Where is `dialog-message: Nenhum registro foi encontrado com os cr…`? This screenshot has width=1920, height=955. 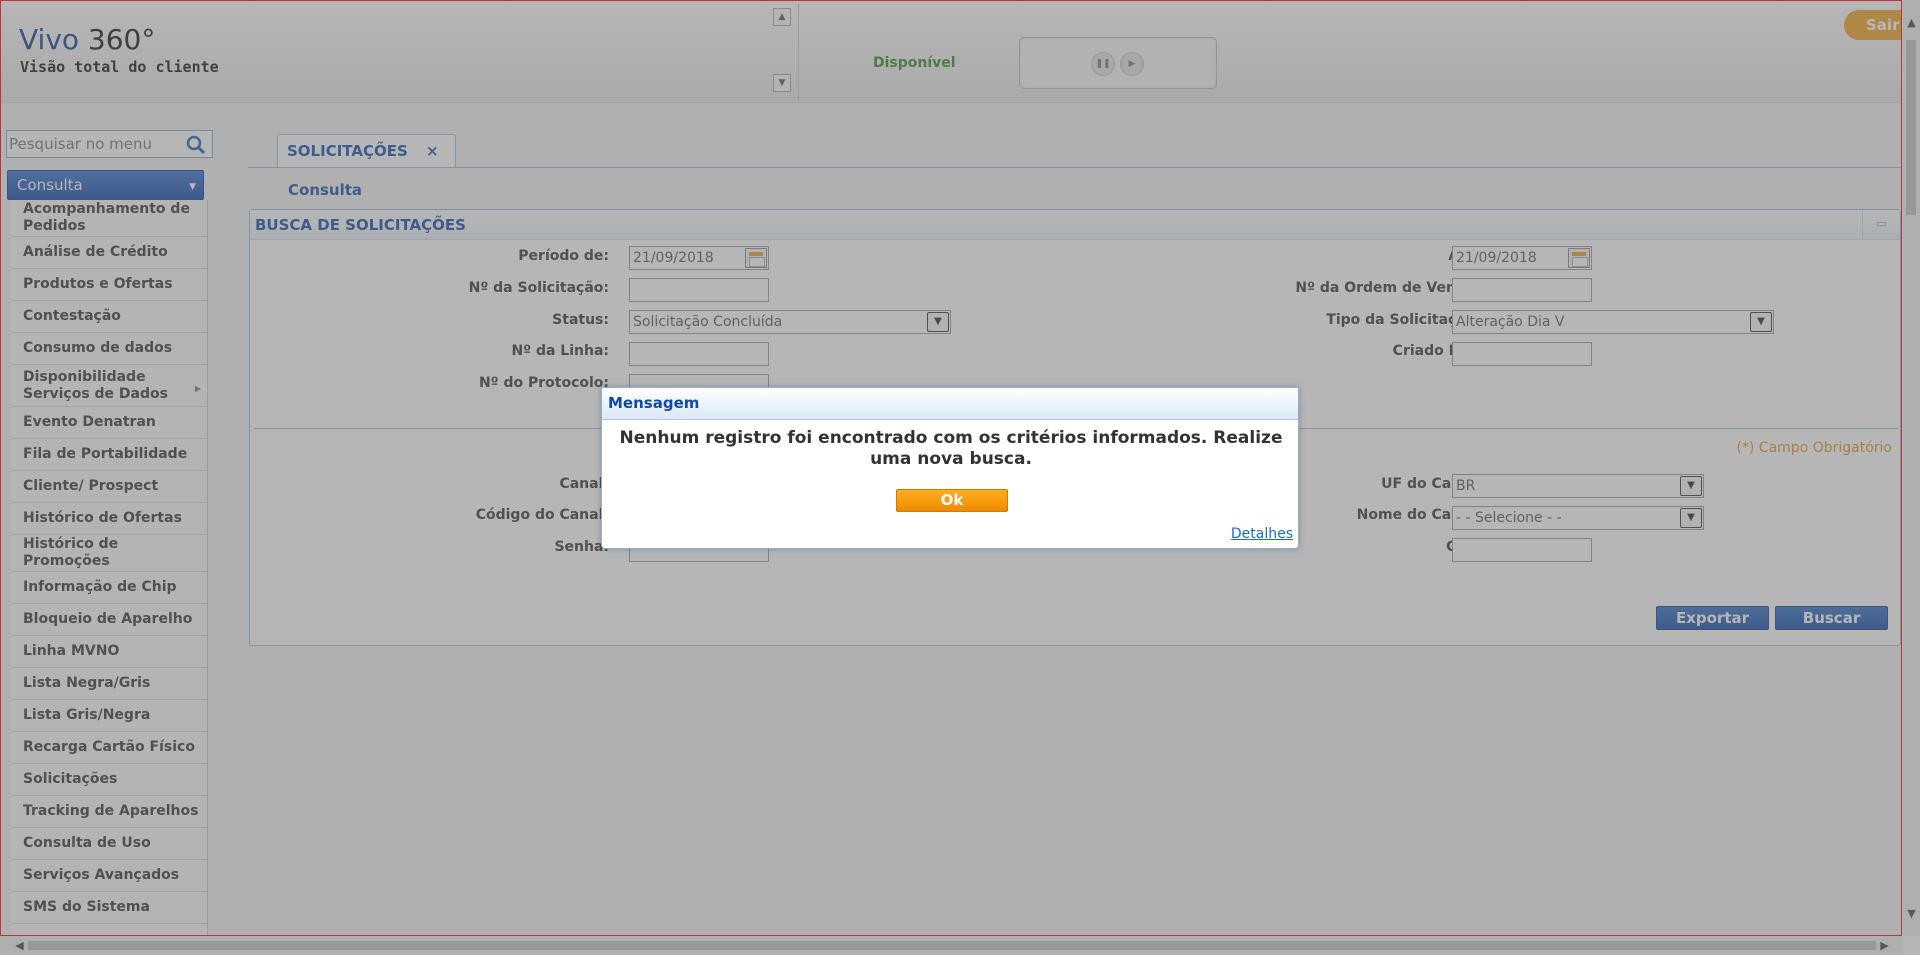 dialog-message: Nenhum registro foi encontrado com os cr… is located at coordinates (951, 448).